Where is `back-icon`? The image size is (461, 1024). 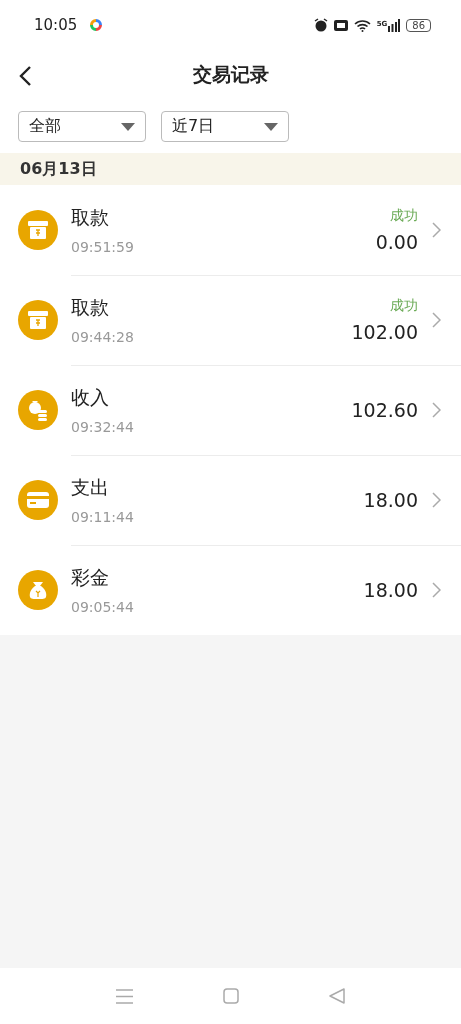 back-icon is located at coordinates (25, 76).